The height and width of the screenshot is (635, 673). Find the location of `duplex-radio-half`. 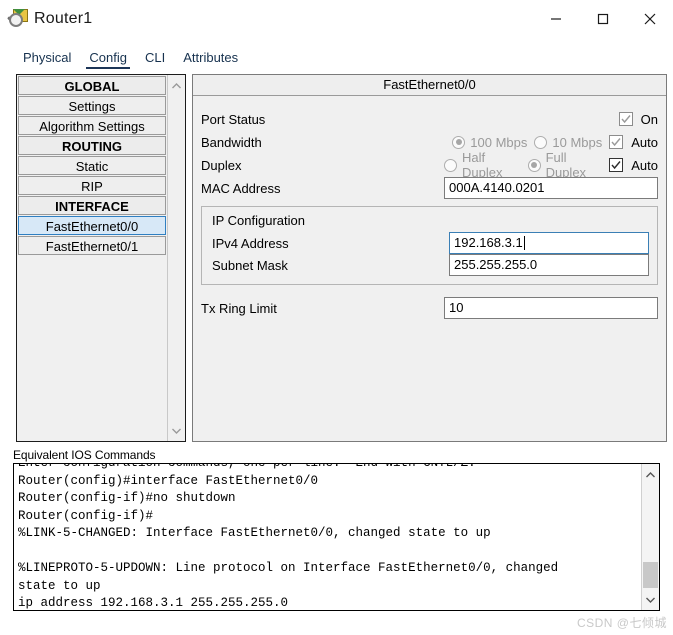

duplex-radio-half is located at coordinates (450, 165).